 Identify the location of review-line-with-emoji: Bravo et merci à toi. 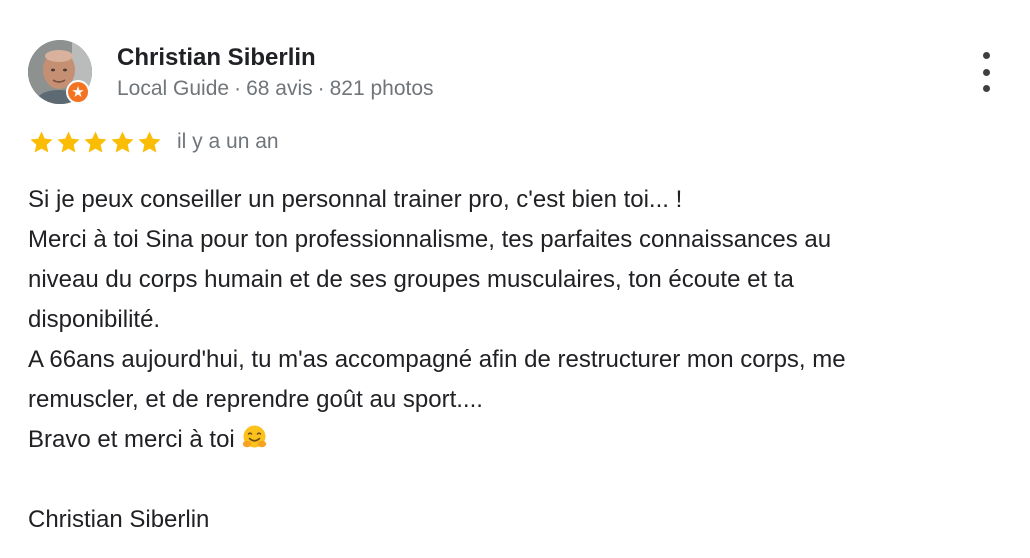
(523, 440).